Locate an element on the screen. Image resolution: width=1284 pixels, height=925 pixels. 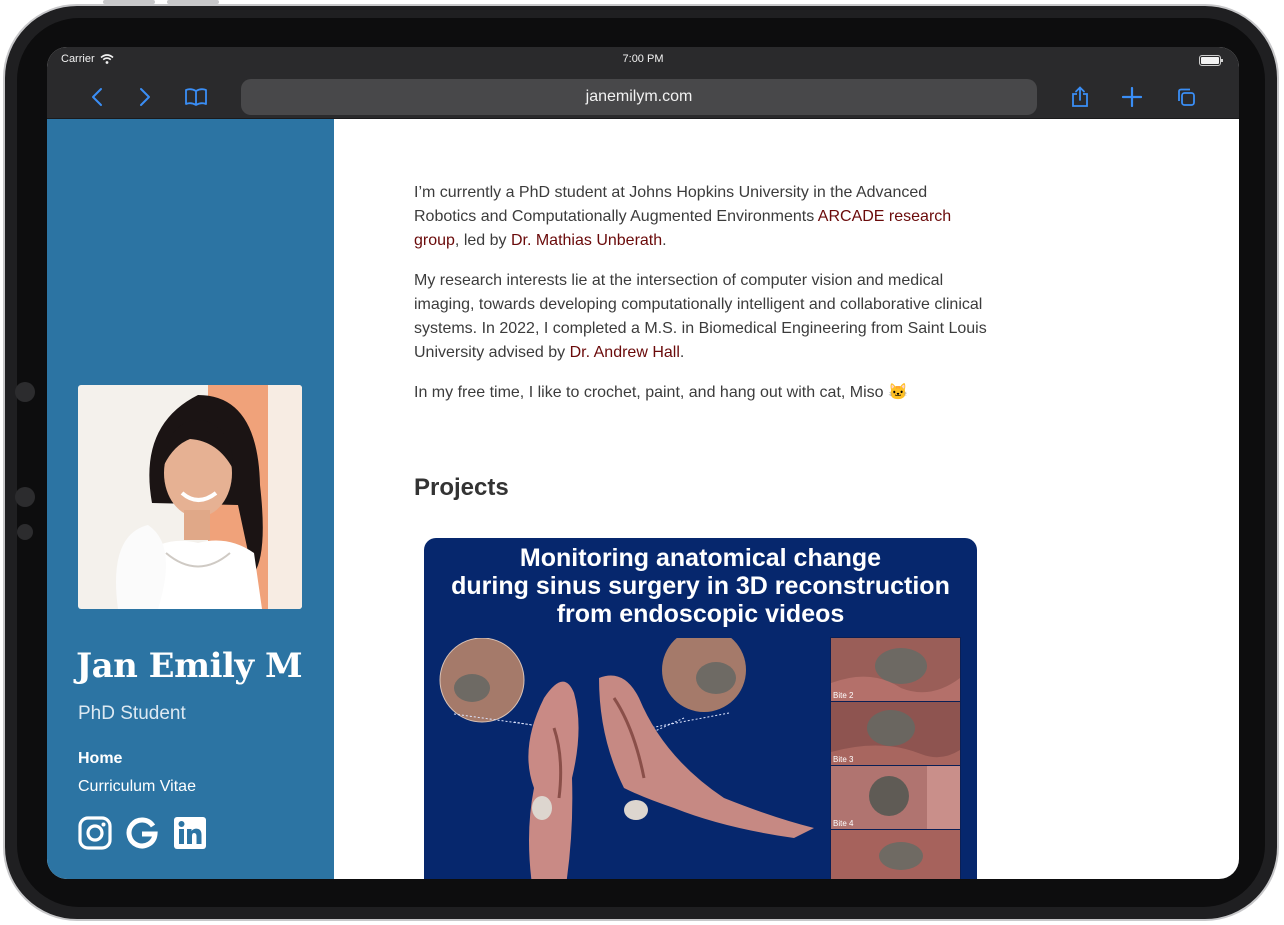
advisor-link: Dr. Mathias Unberath is located at coordinates (586, 240).